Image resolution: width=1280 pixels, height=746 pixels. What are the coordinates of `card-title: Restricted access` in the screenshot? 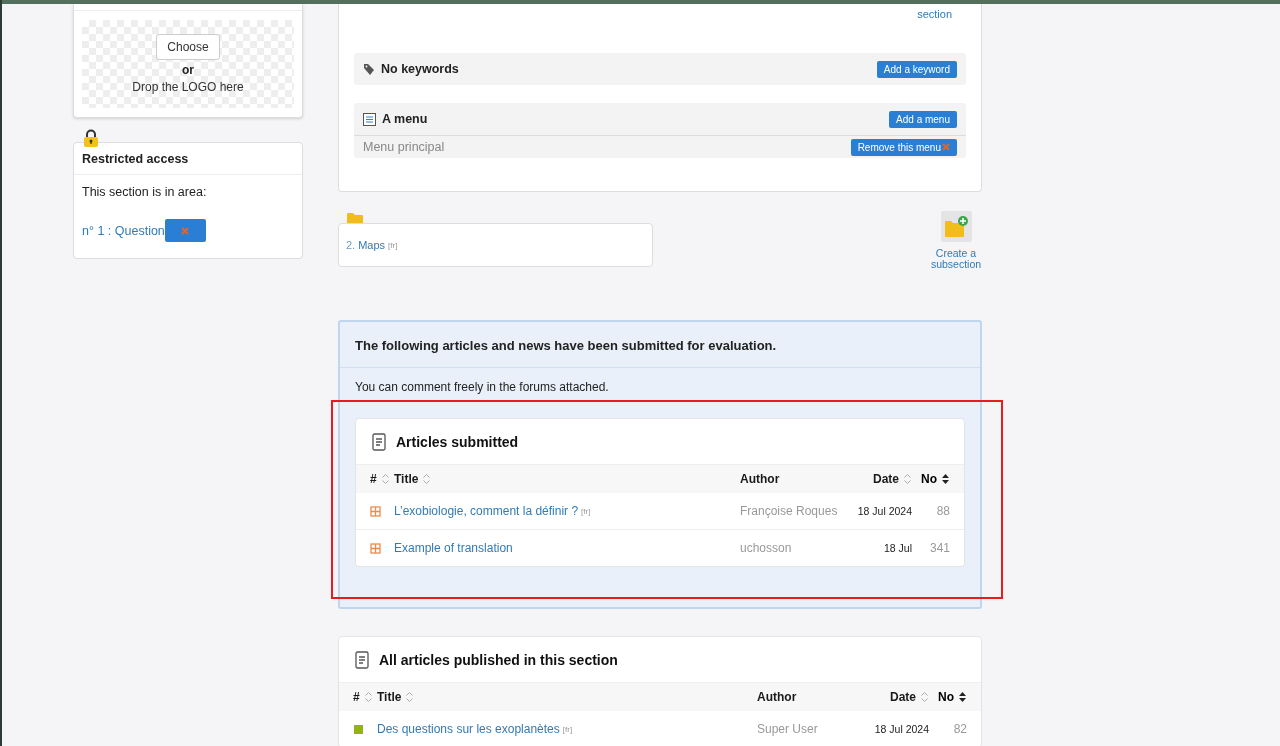 It's located at (188, 159).